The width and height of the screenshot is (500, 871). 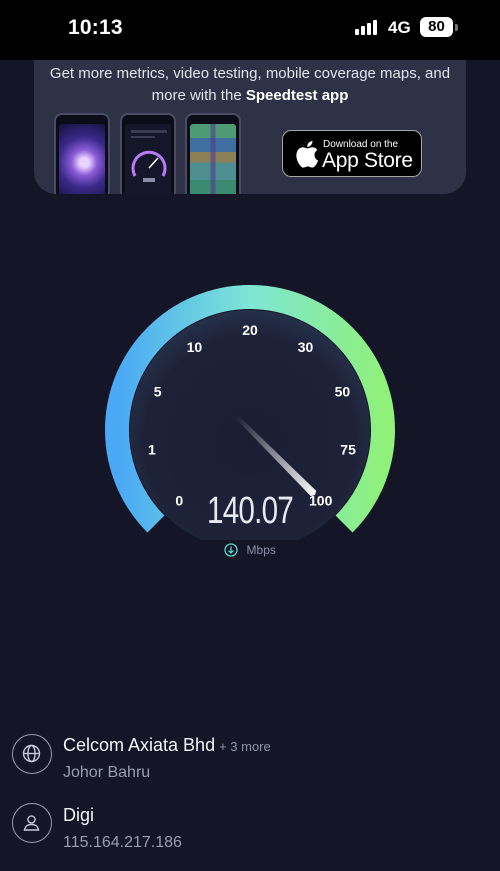 I want to click on provider-name-line: Celcom Axiata Bhd + 3 more, so click(x=167, y=745).